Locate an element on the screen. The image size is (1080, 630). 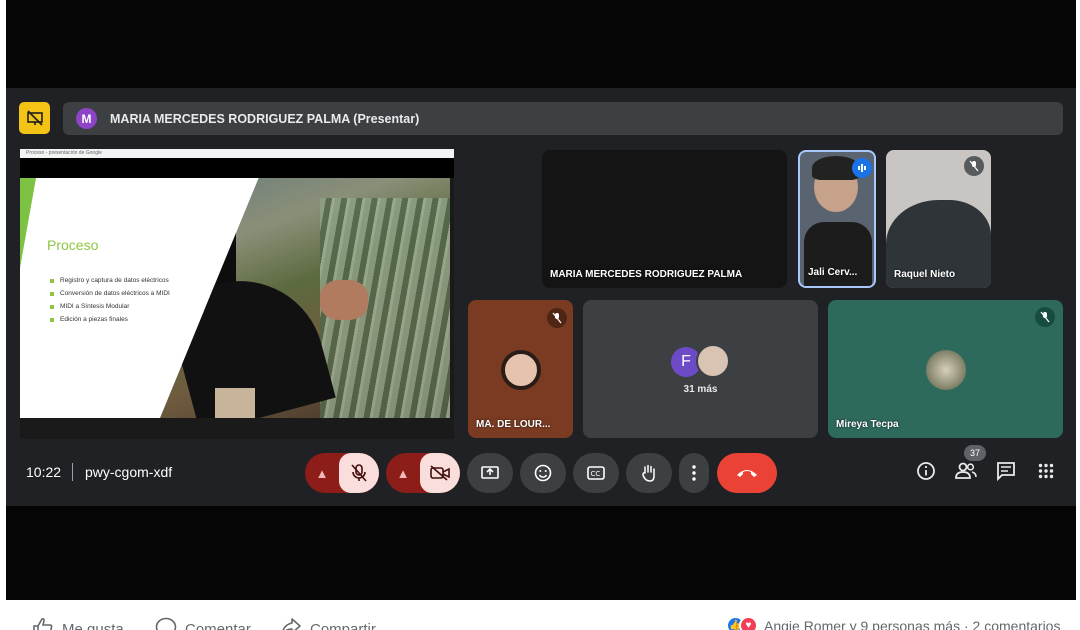
activities-grid-icon is located at coordinates (1046, 471).